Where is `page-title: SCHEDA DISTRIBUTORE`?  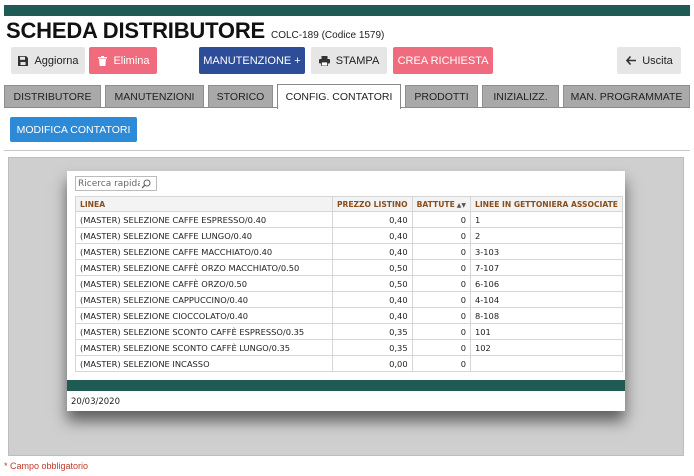
page-title: SCHEDA DISTRIBUTORE is located at coordinates (135, 30).